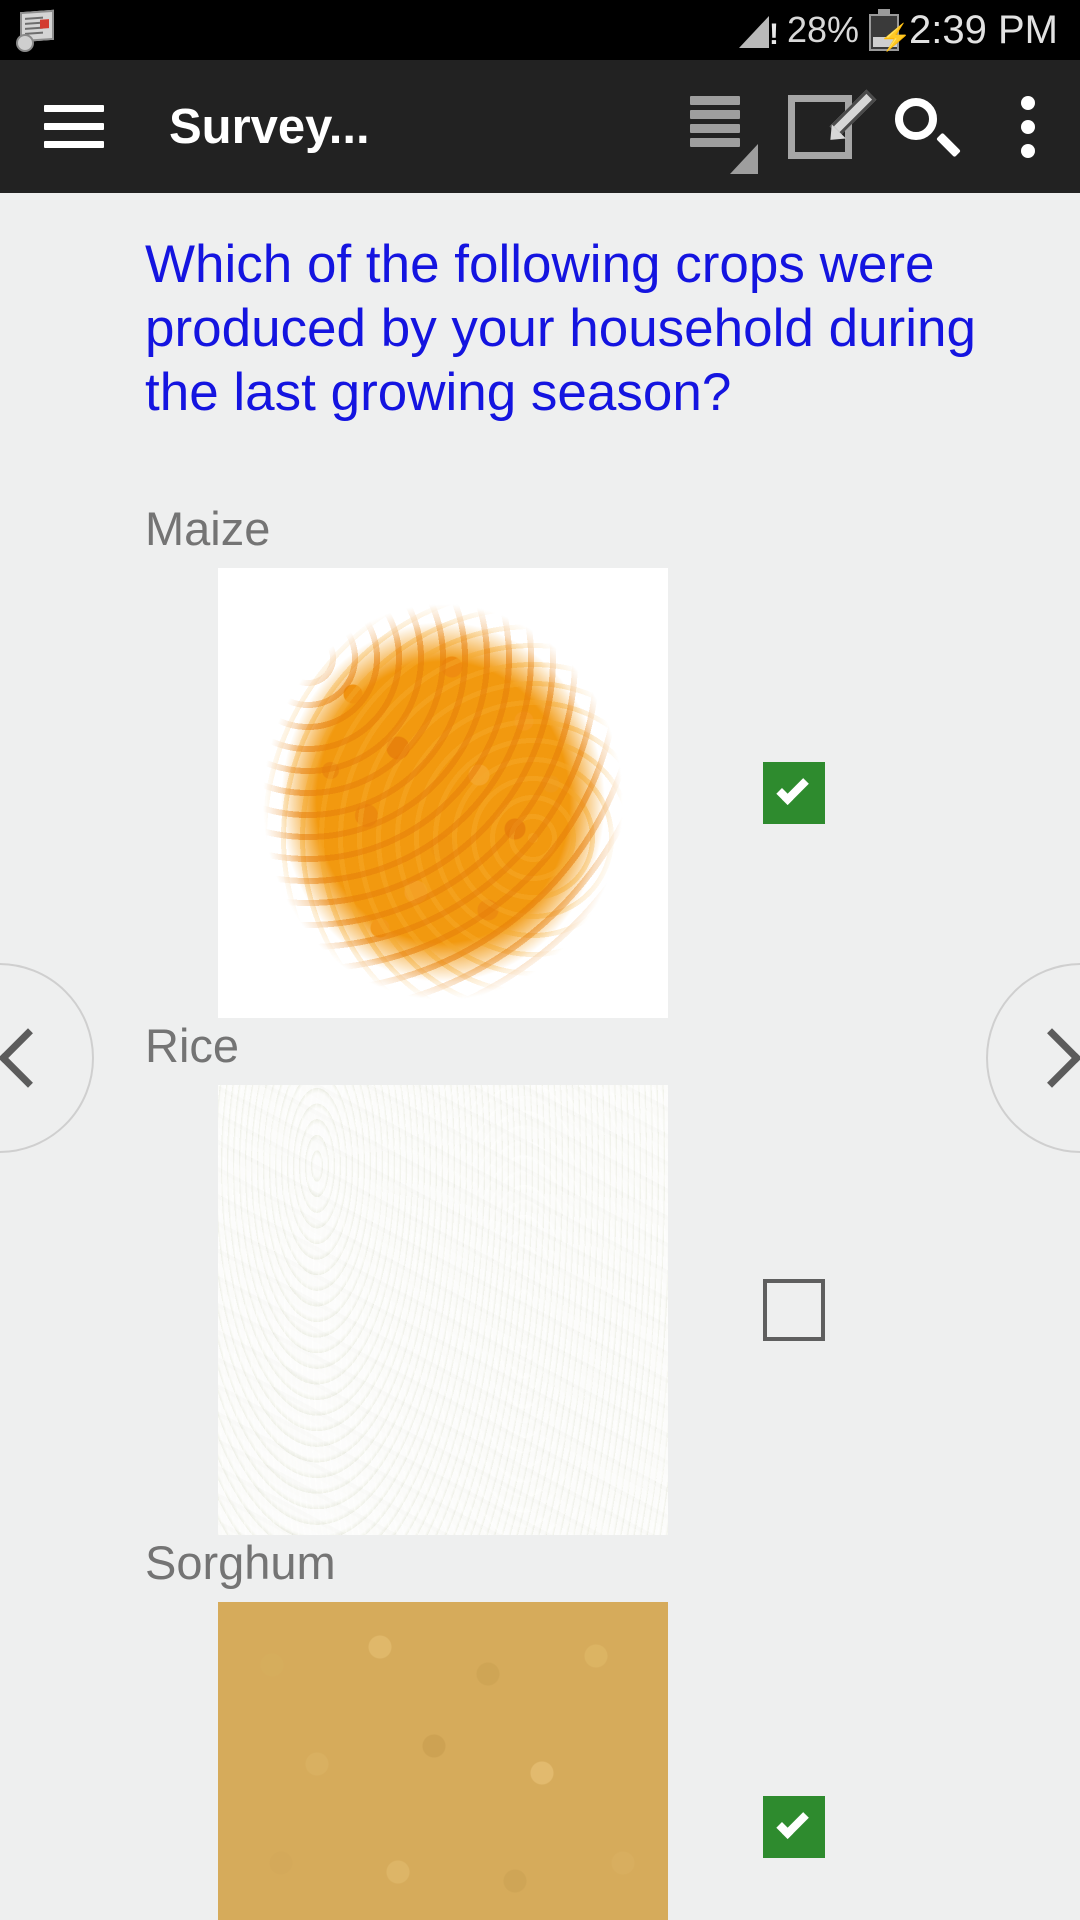 Image resolution: width=1080 pixels, height=1920 pixels. I want to click on edit-icon, so click(832, 124).